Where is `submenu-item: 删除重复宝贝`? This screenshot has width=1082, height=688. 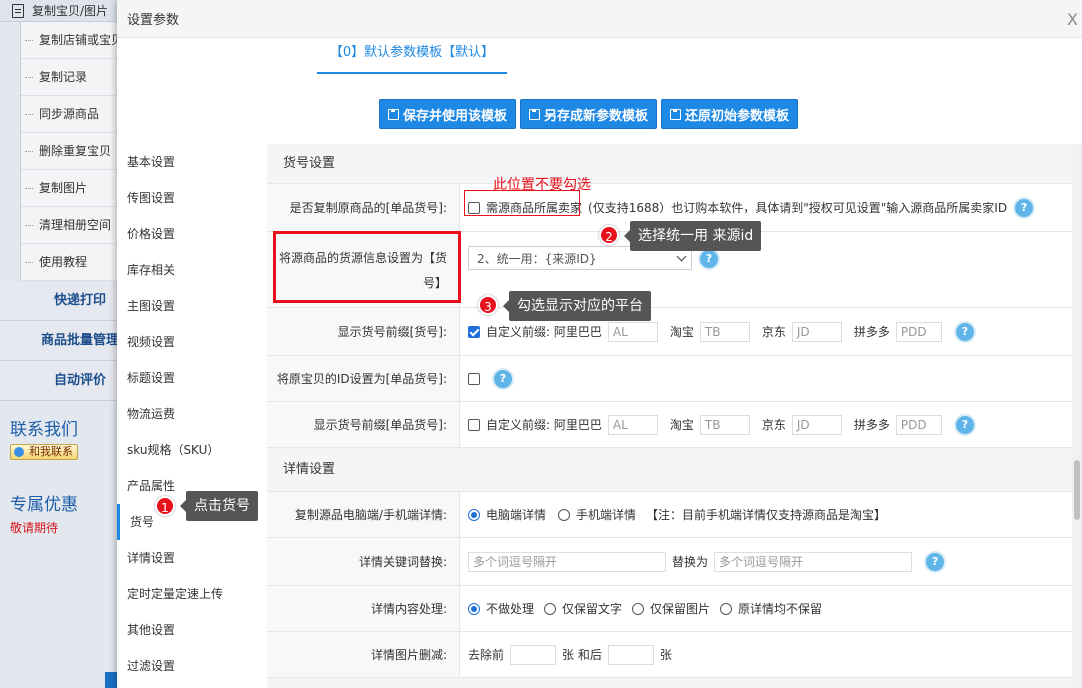 submenu-item: 删除重复宝贝 is located at coordinates (70, 151).